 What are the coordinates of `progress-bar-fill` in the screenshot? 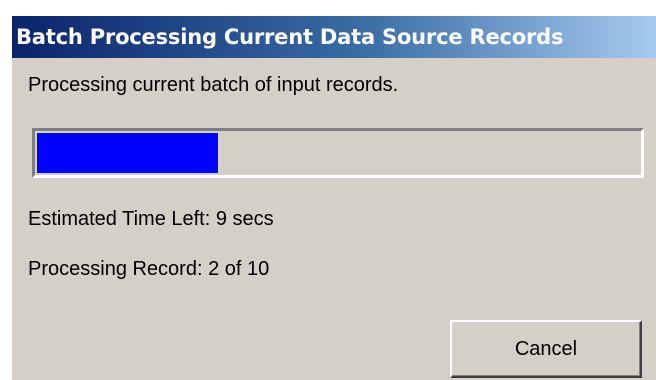 It's located at (127, 153).